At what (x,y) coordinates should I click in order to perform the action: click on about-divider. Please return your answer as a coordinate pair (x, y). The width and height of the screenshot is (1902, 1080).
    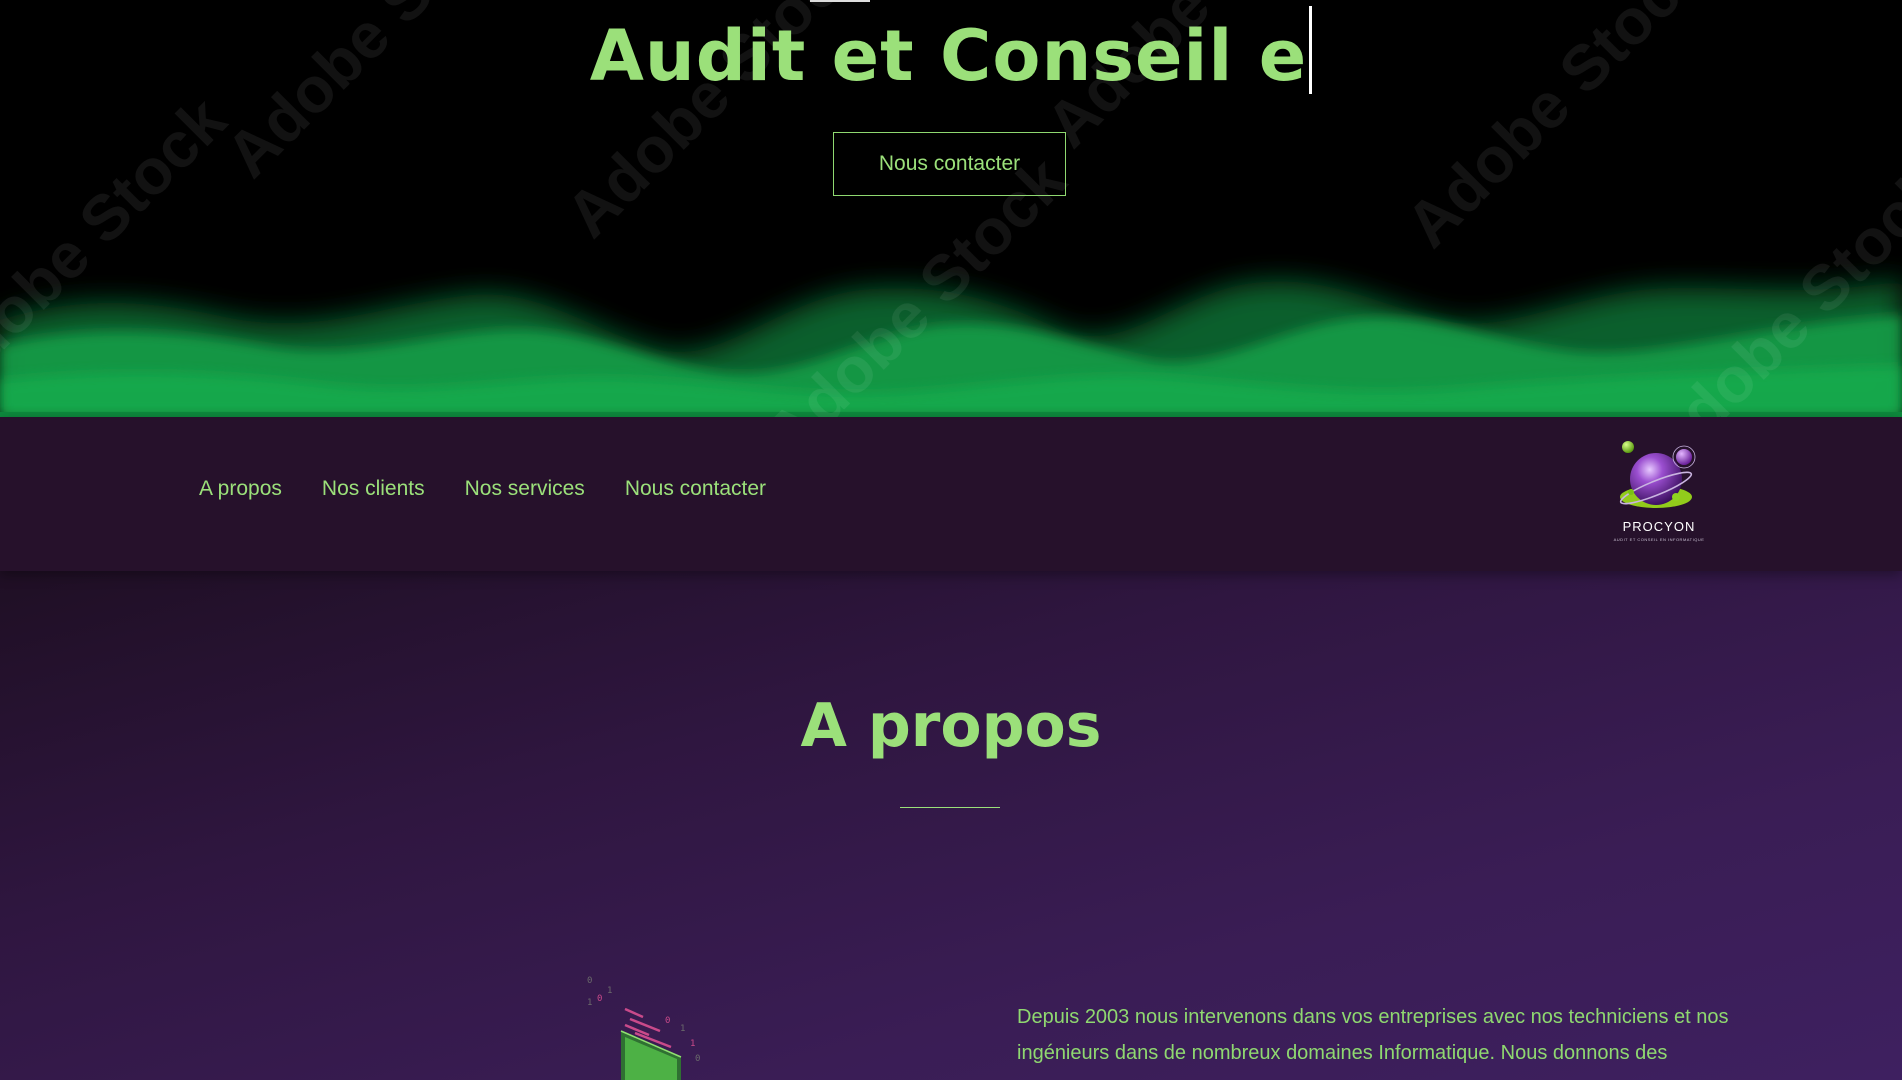
    Looking at the image, I should click on (950, 807).